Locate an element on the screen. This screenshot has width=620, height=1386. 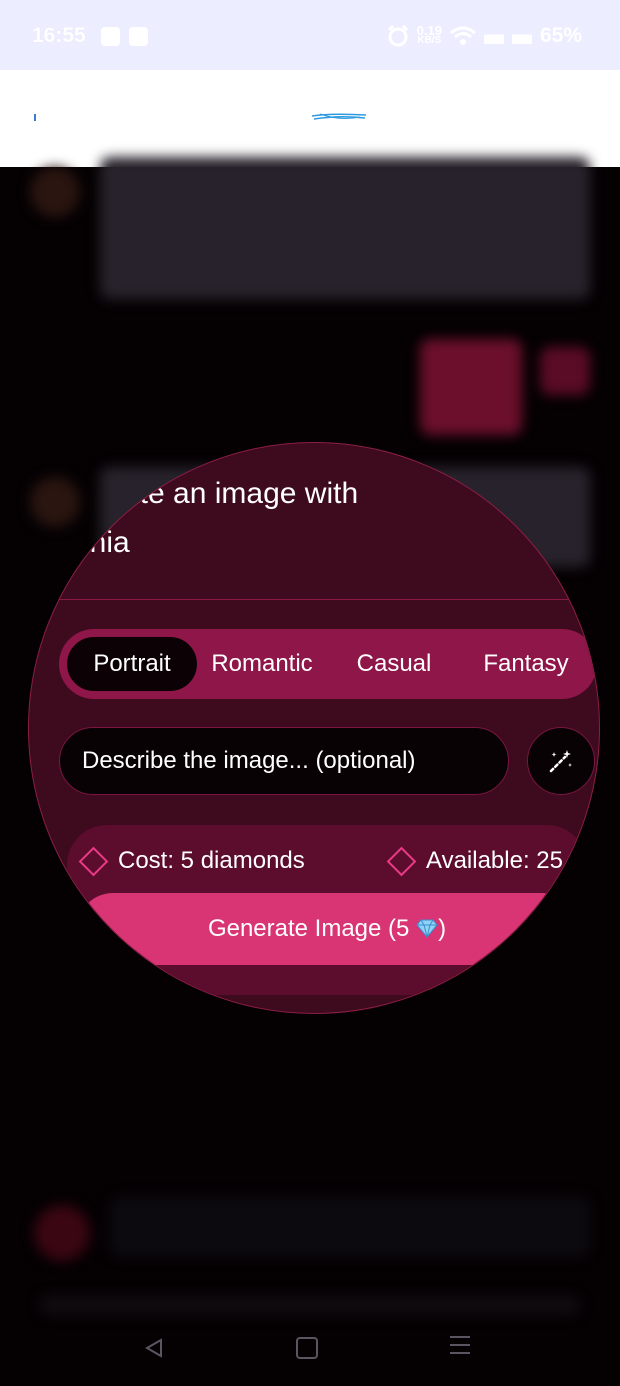
recents-icon is located at coordinates (460, 1348).